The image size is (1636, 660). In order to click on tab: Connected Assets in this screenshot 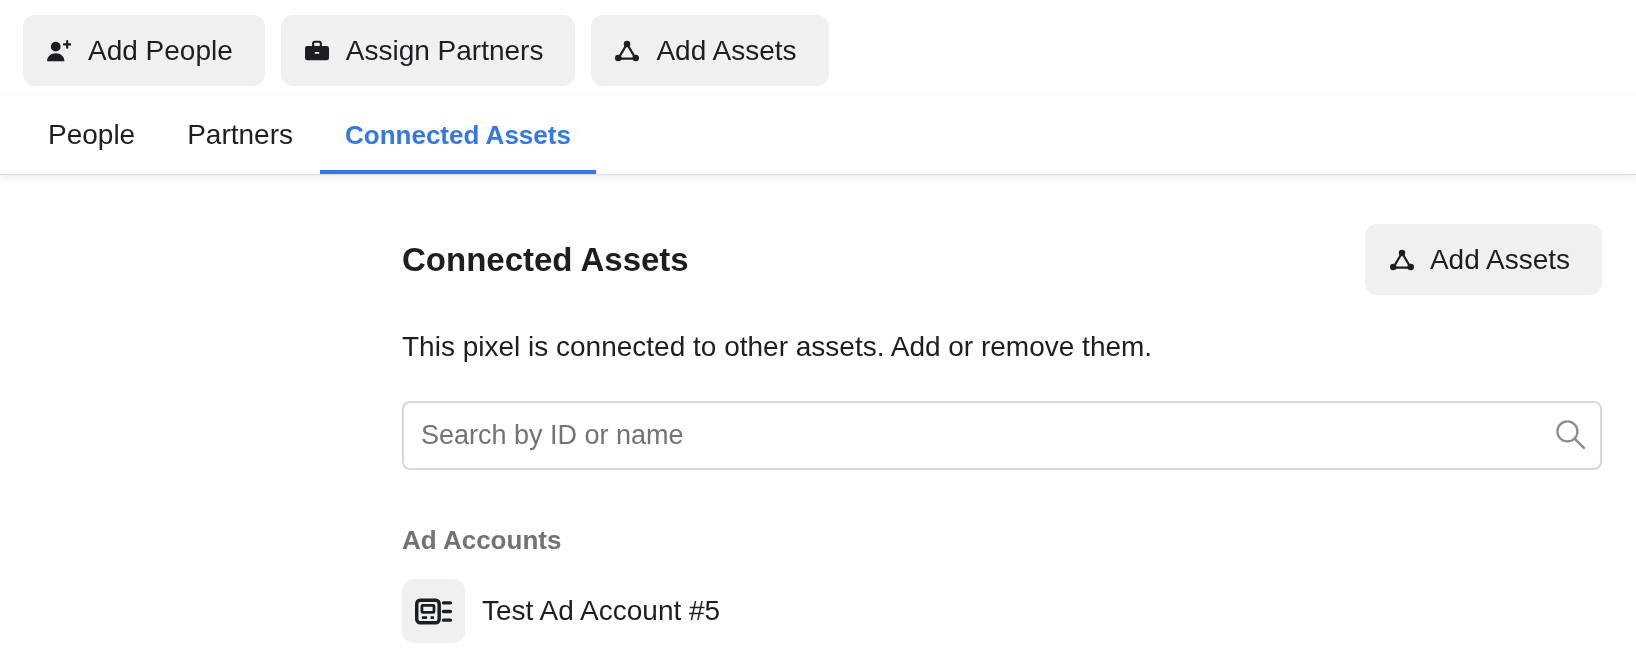, I will do `click(458, 135)`.